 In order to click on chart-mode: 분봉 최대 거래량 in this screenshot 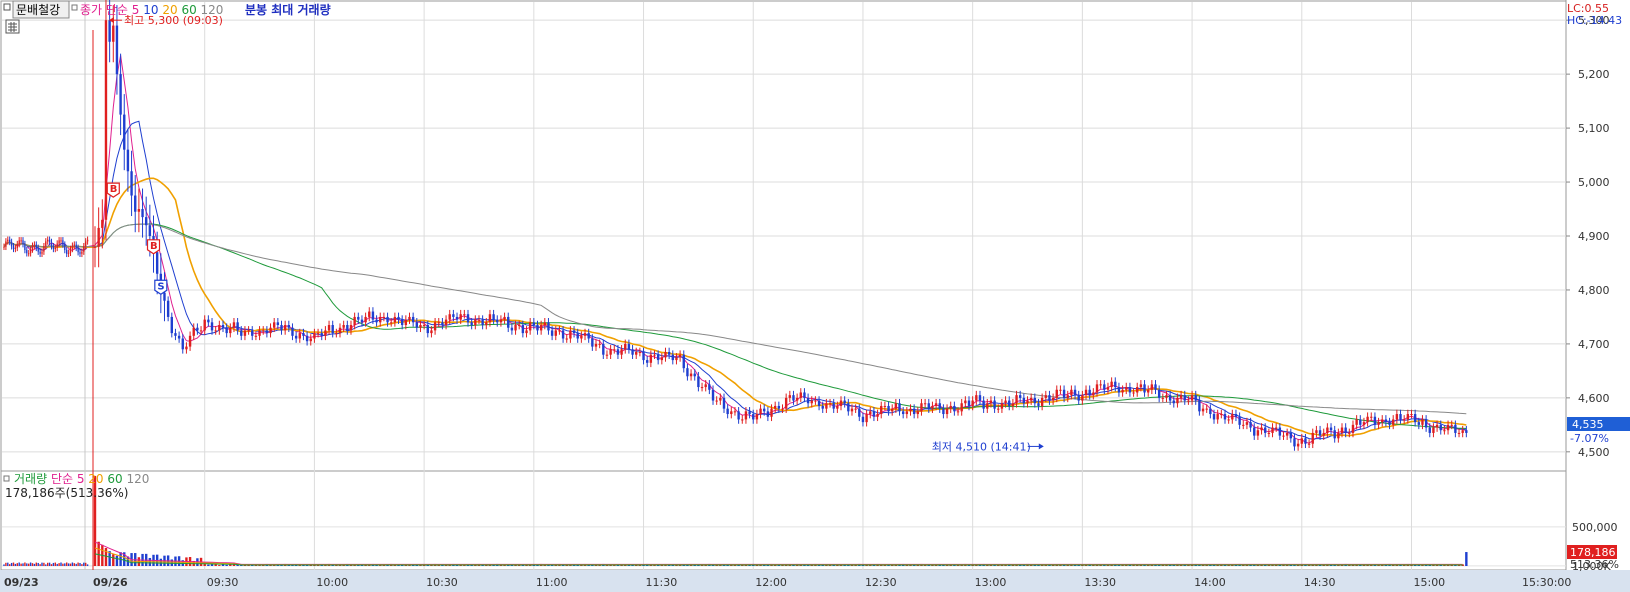, I will do `click(288, 9)`.